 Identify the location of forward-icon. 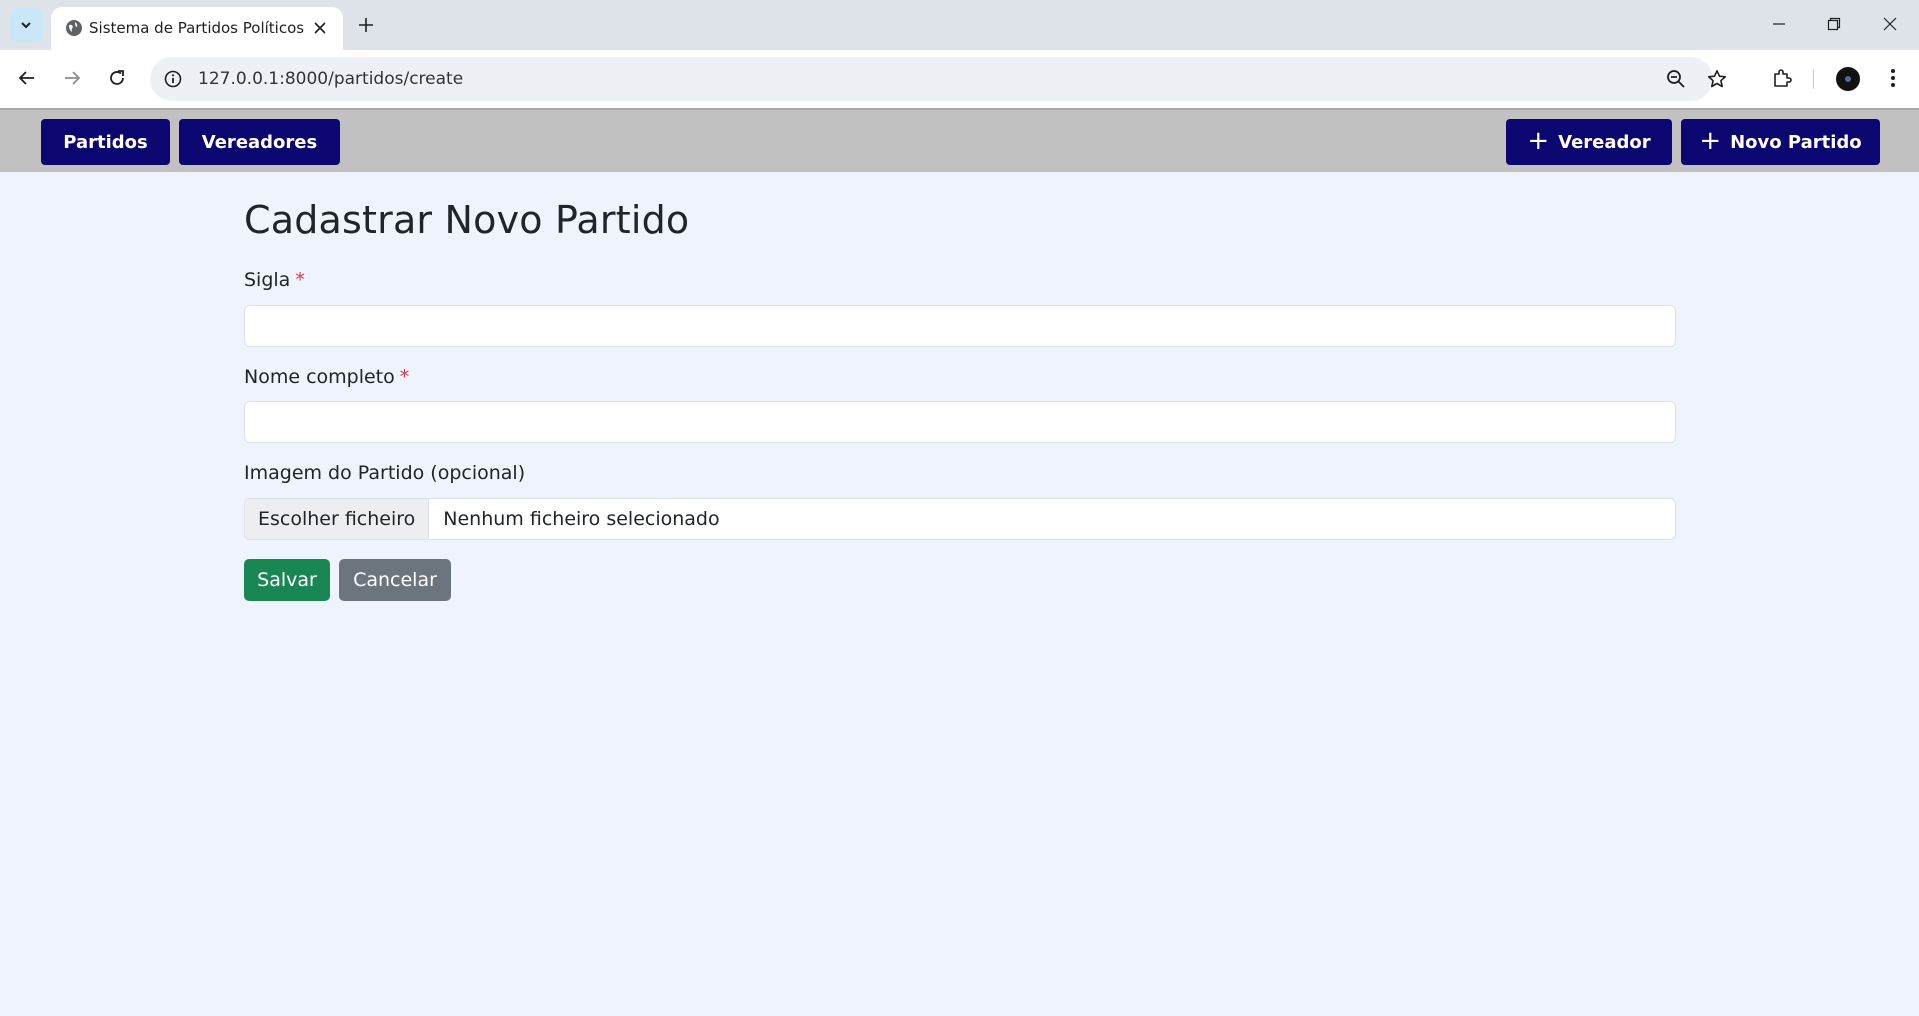
(73, 78).